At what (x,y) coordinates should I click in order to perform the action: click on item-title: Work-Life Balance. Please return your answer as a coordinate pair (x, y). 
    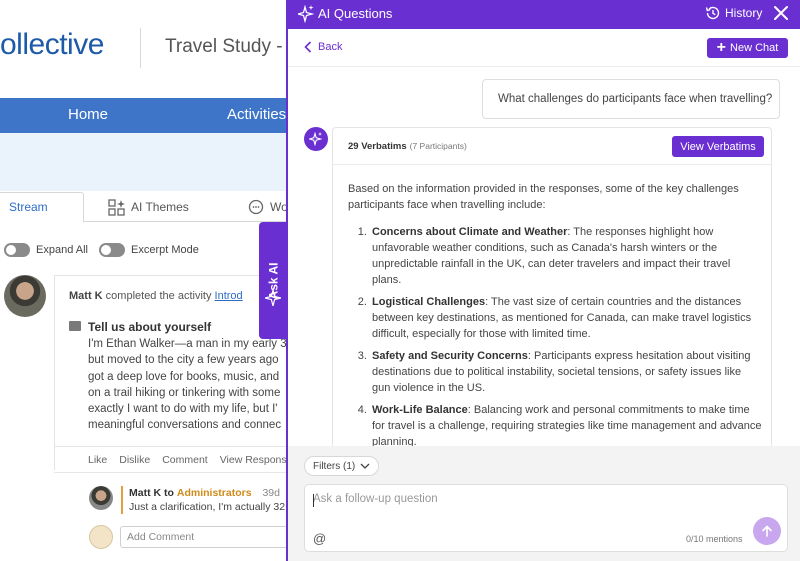
    Looking at the image, I should click on (420, 409).